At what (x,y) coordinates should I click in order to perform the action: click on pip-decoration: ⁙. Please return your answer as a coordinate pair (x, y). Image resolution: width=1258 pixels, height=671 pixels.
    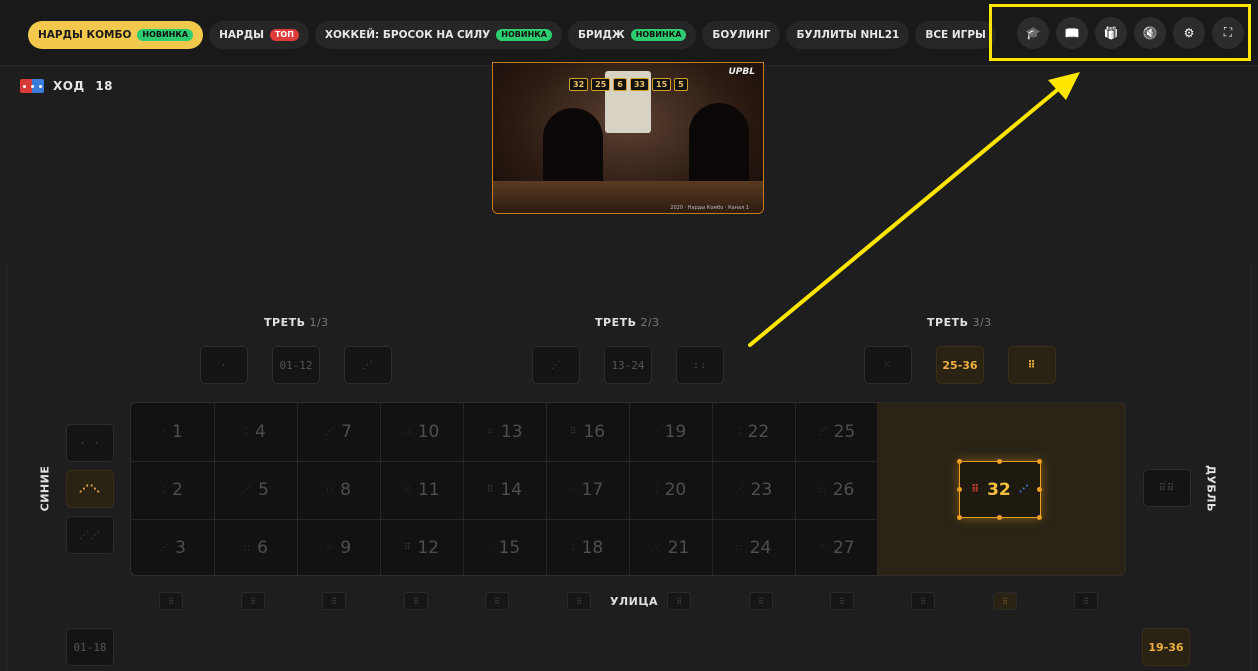
    Looking at the image, I should click on (330, 547).